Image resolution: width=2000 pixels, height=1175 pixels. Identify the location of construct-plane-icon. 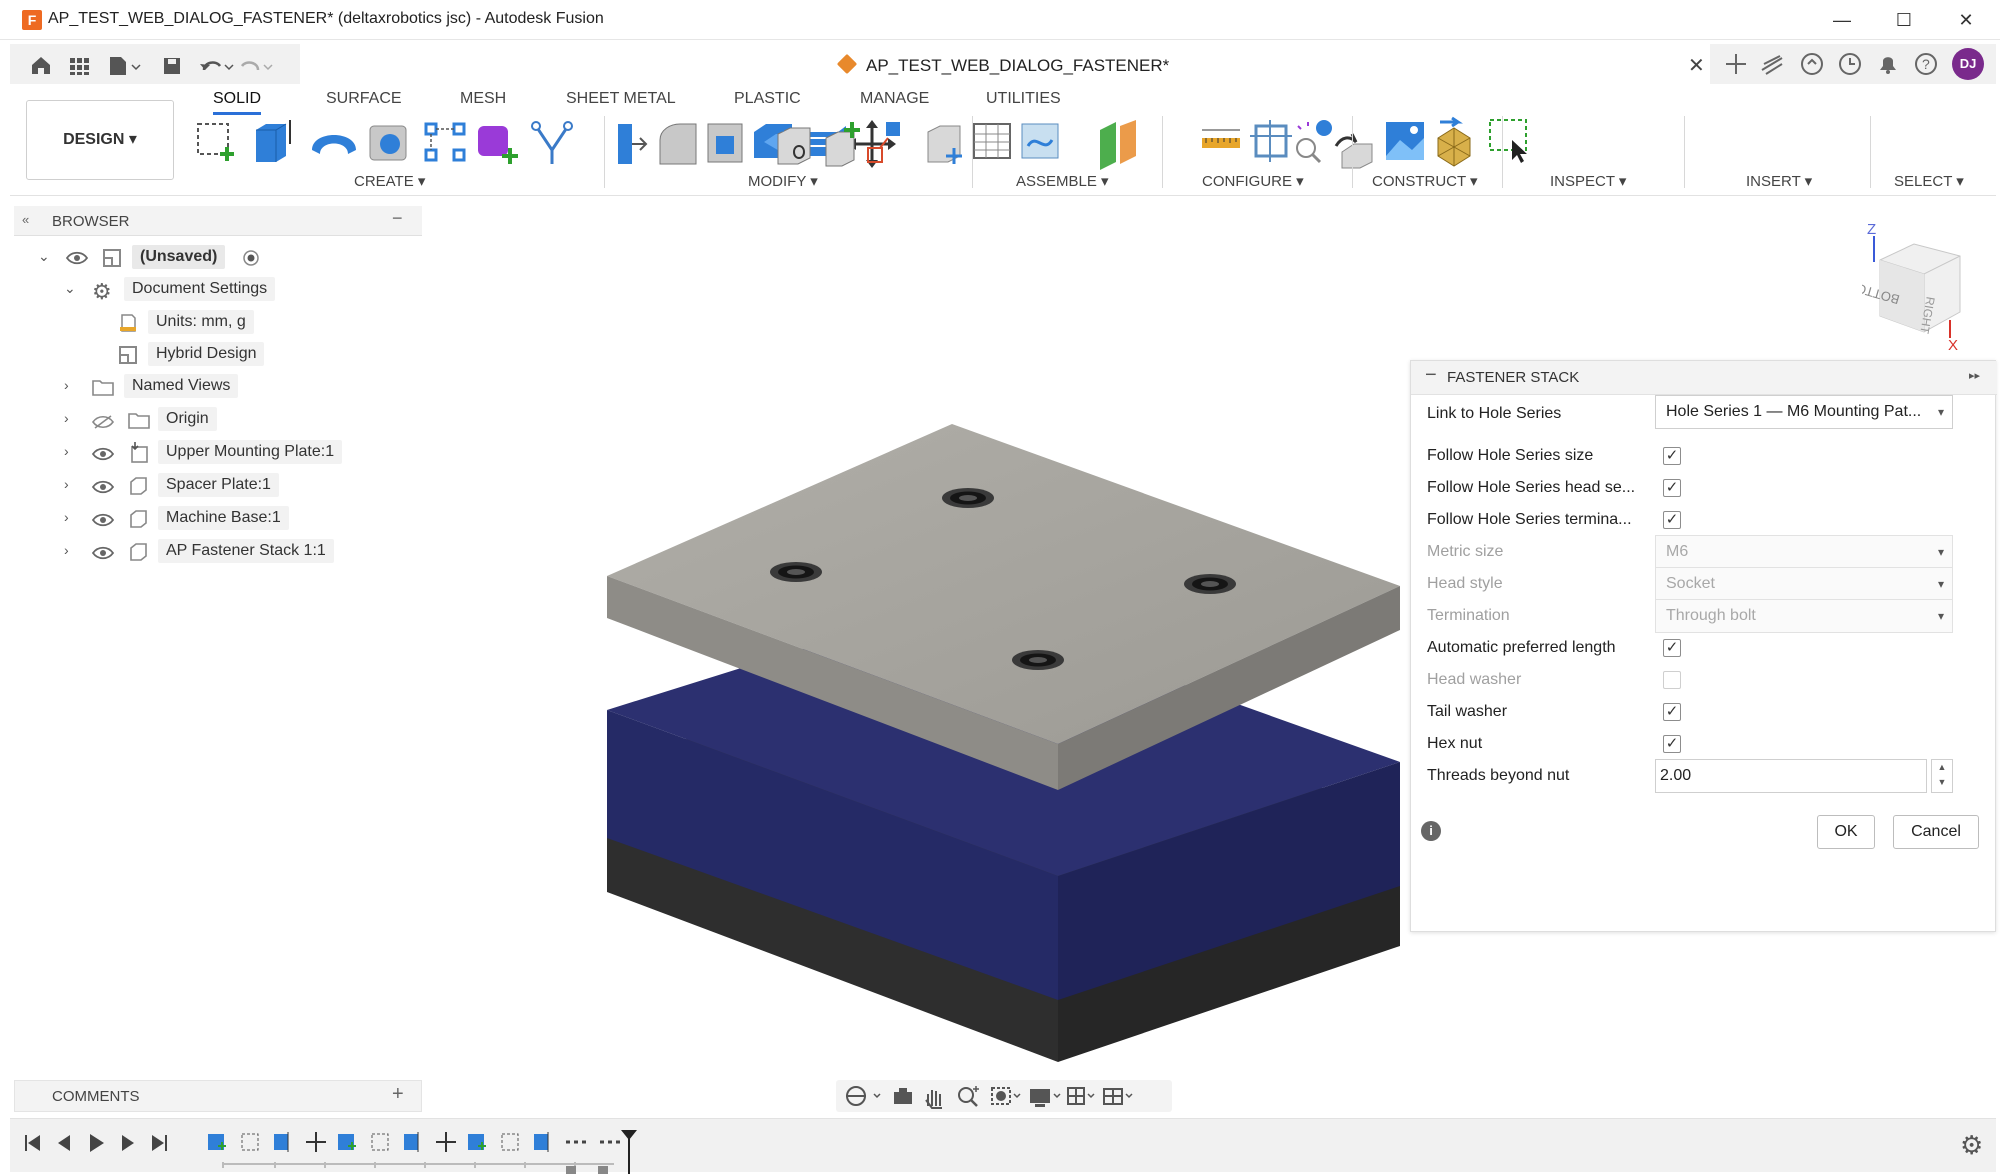
(1118, 145).